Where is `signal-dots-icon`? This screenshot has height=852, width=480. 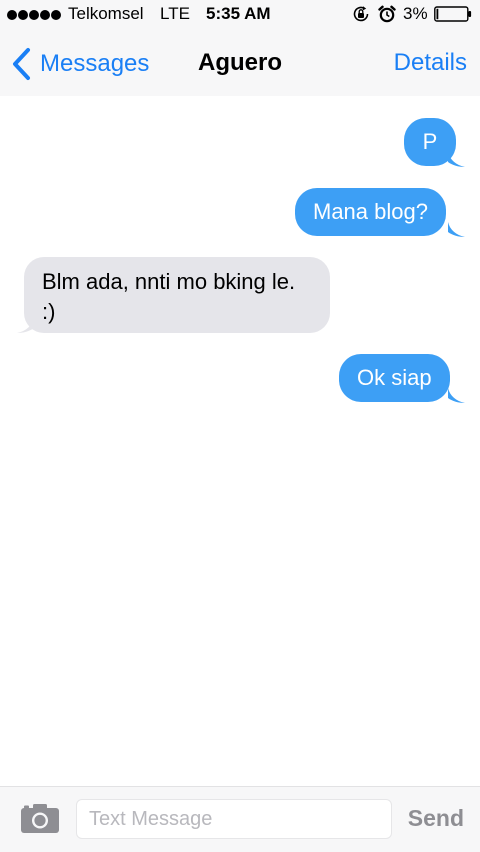
signal-dots-icon is located at coordinates (34, 15).